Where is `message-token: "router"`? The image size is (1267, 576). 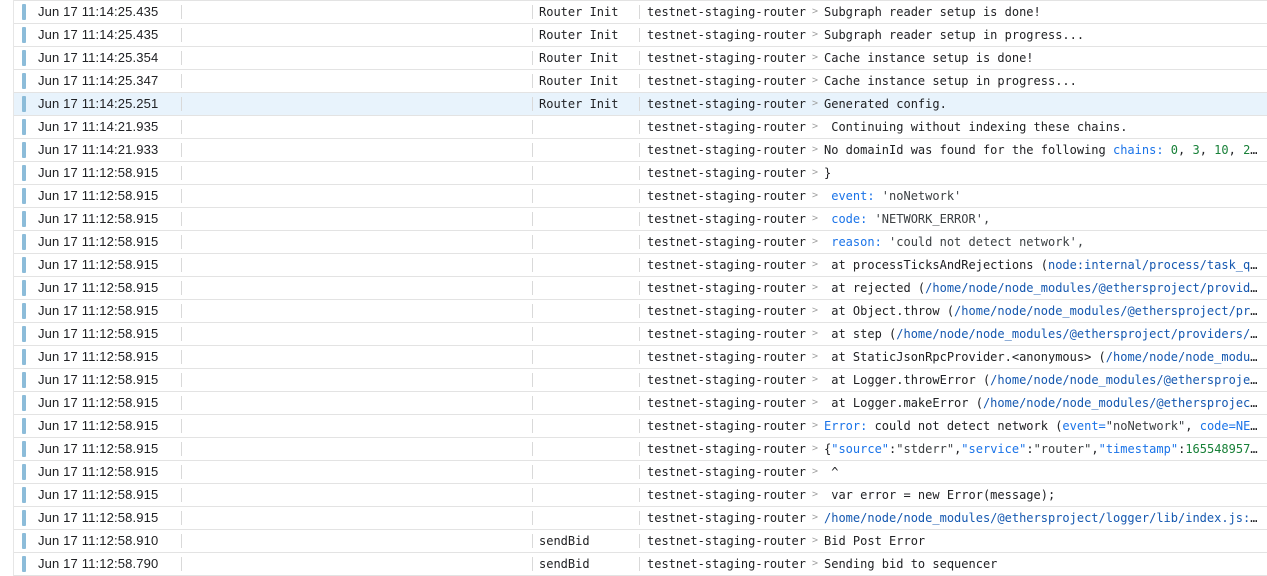
message-token: "router" is located at coordinates (1062, 449).